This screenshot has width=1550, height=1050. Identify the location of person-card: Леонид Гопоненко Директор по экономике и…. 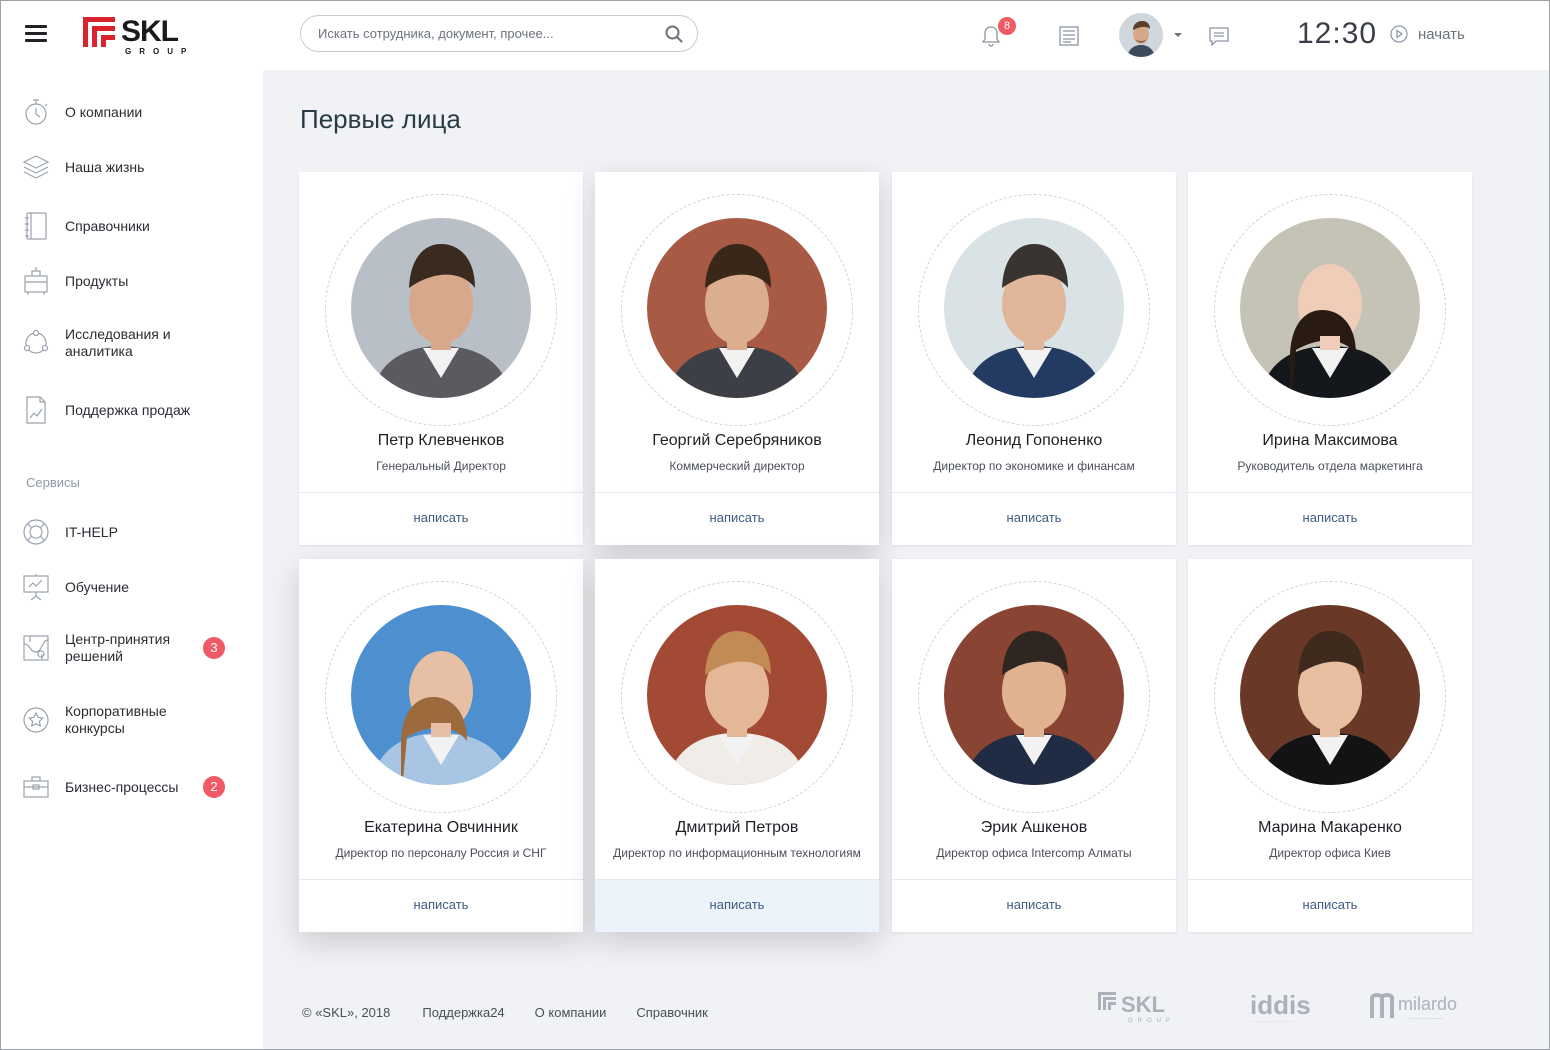
(1034, 358).